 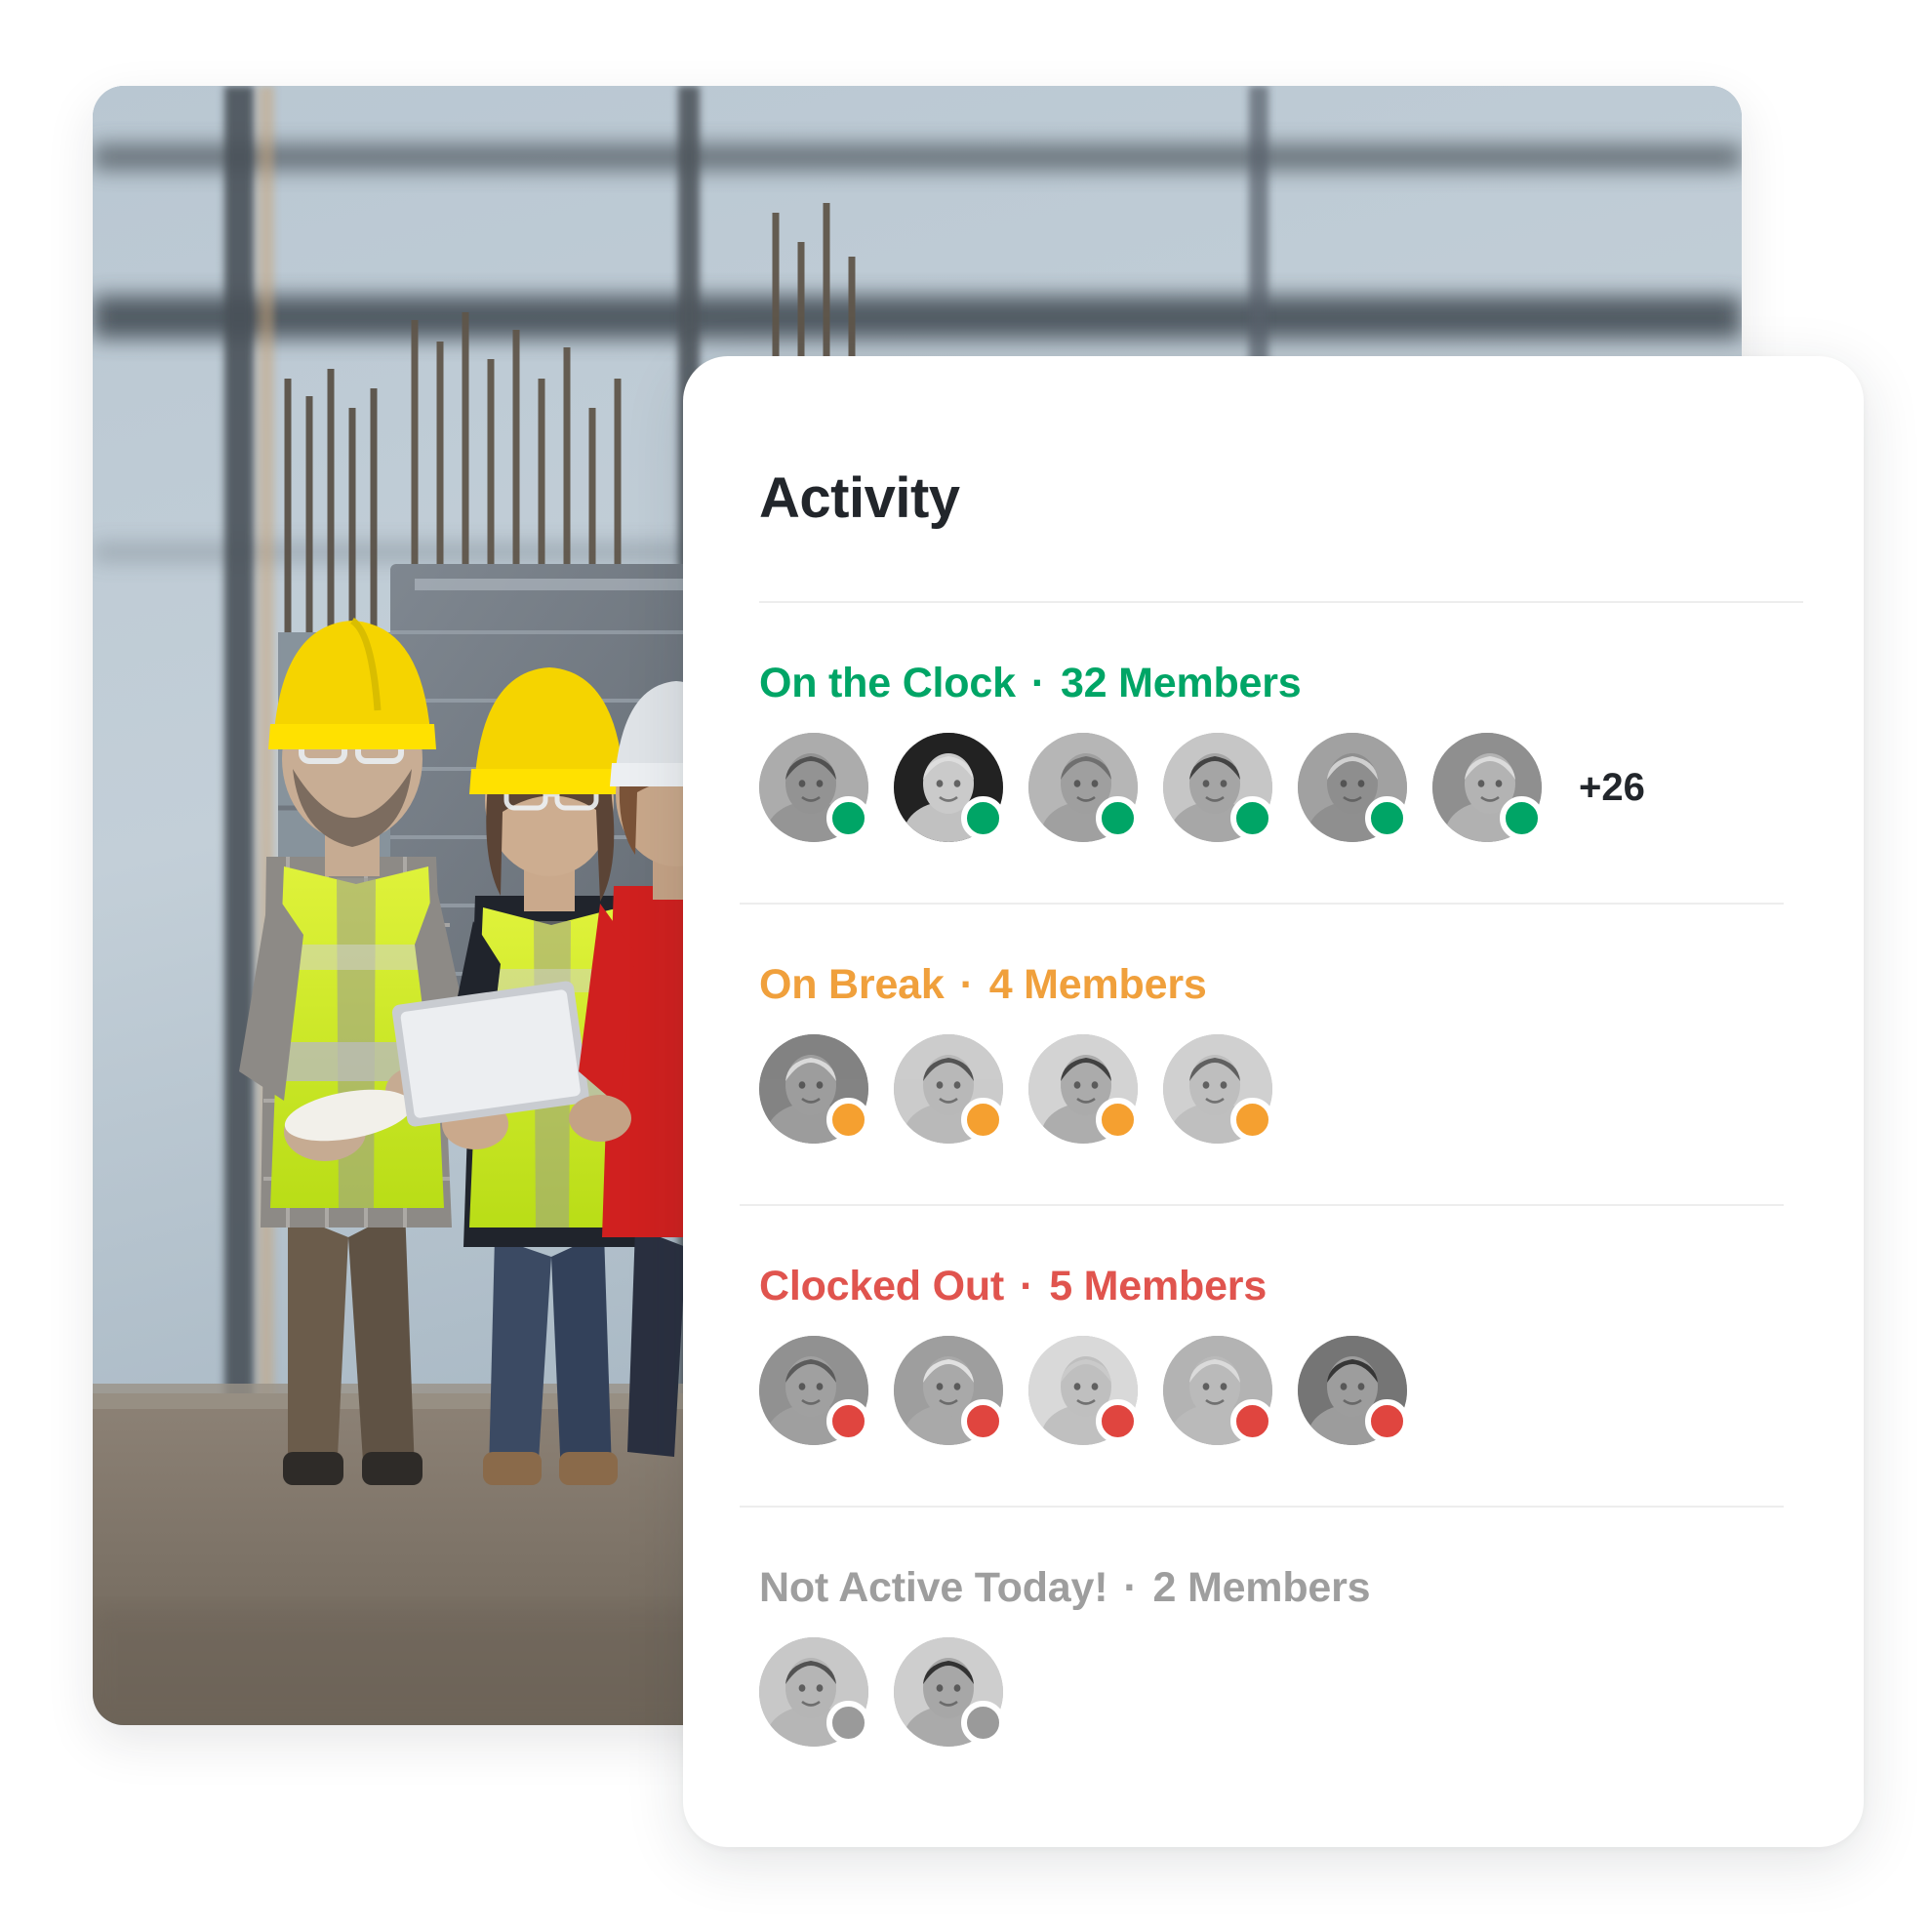 I want to click on section-label: Clocked Out, so click(x=882, y=1286).